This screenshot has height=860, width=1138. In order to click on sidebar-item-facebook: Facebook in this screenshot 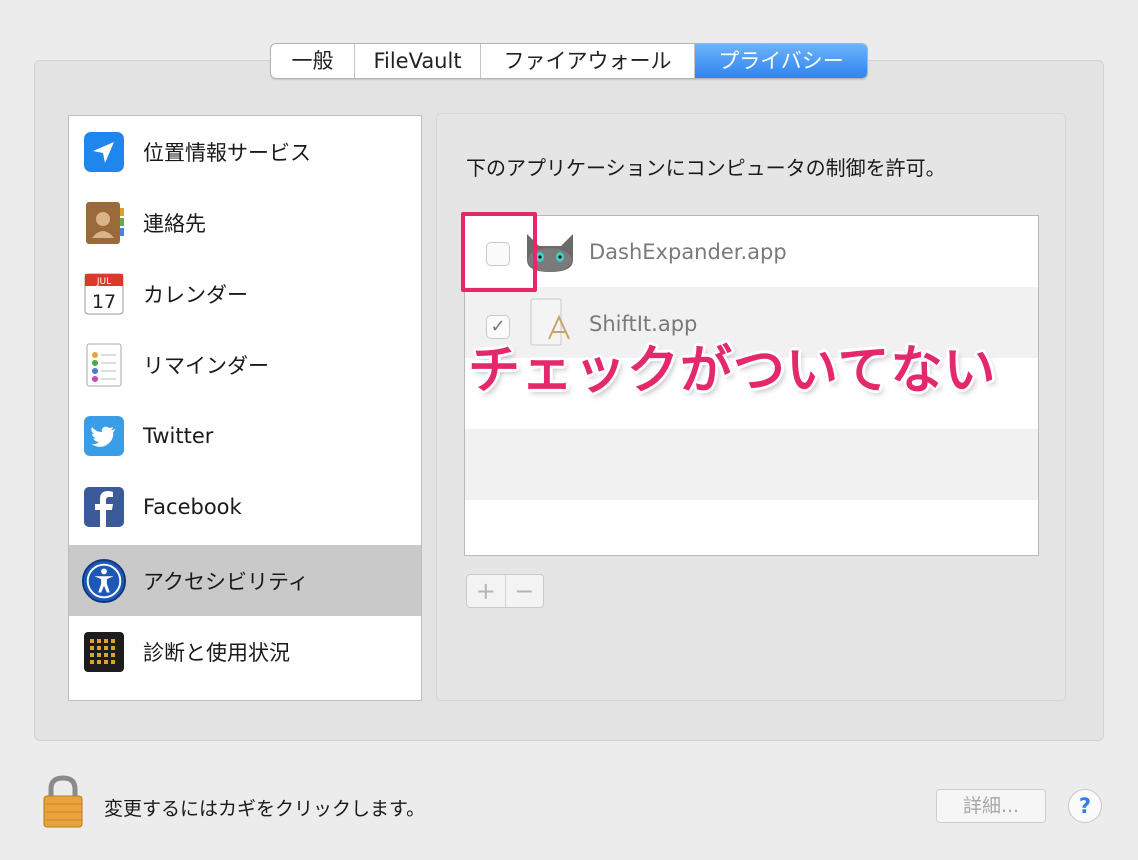, I will do `click(245, 506)`.